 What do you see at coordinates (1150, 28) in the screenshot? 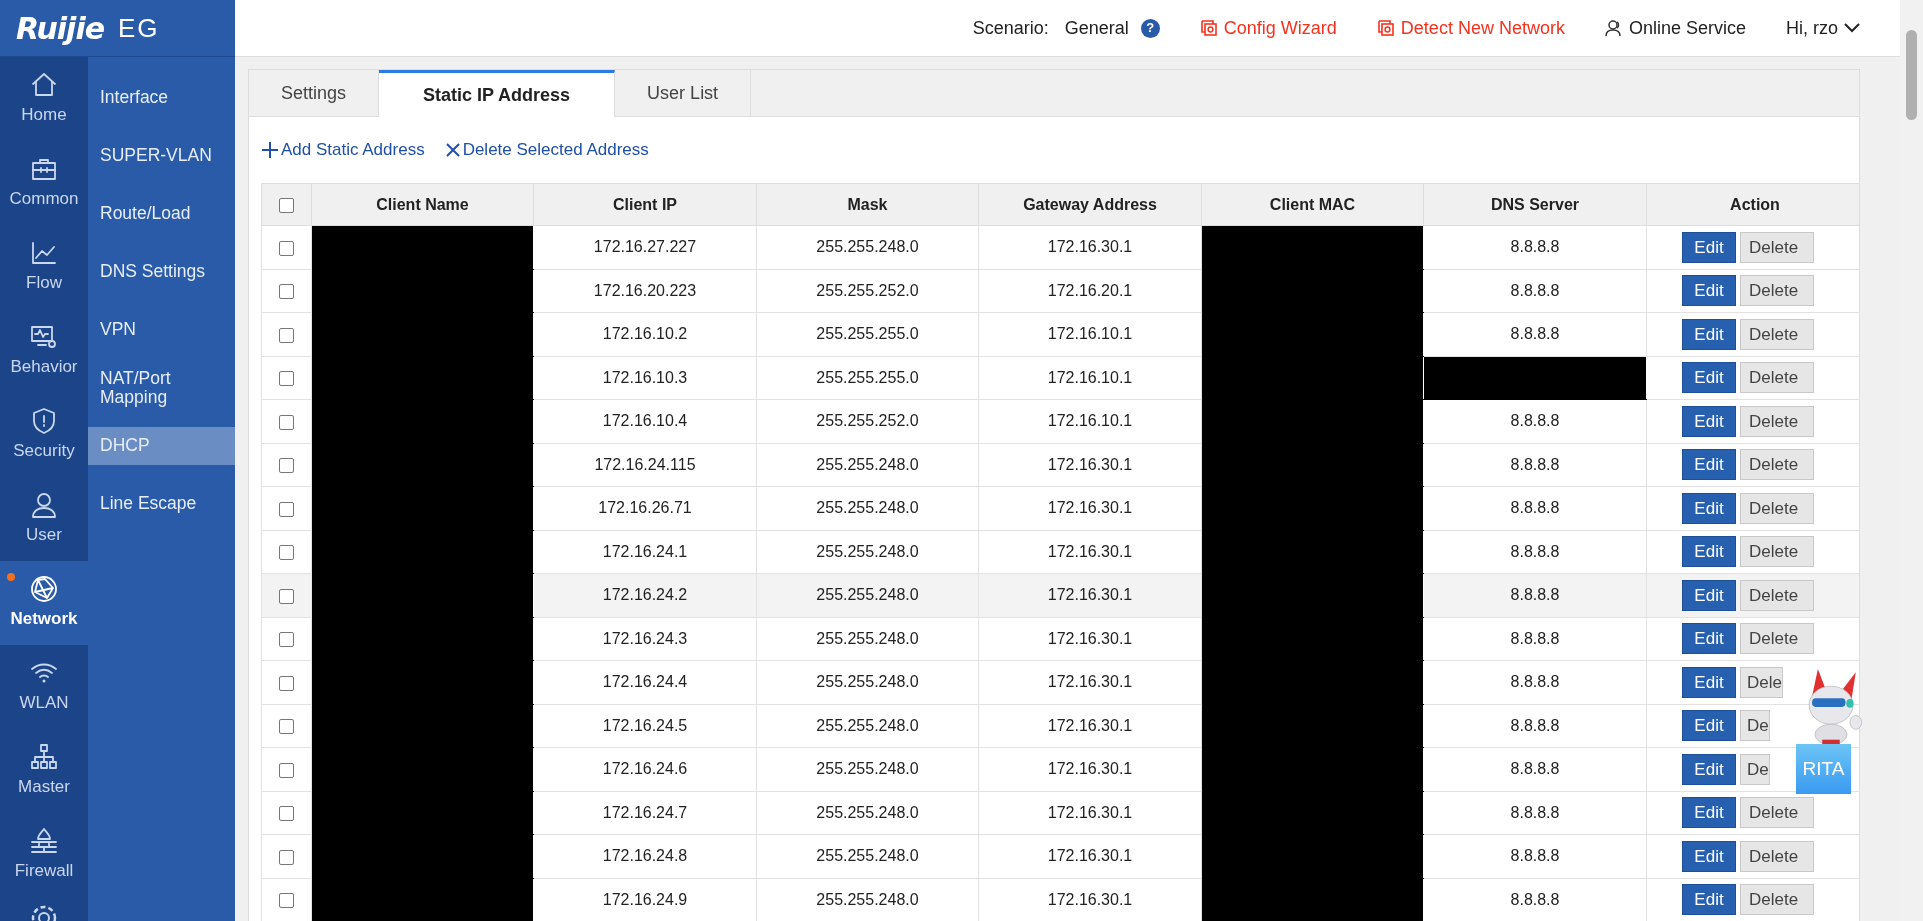
I see `help-icon: ?` at bounding box center [1150, 28].